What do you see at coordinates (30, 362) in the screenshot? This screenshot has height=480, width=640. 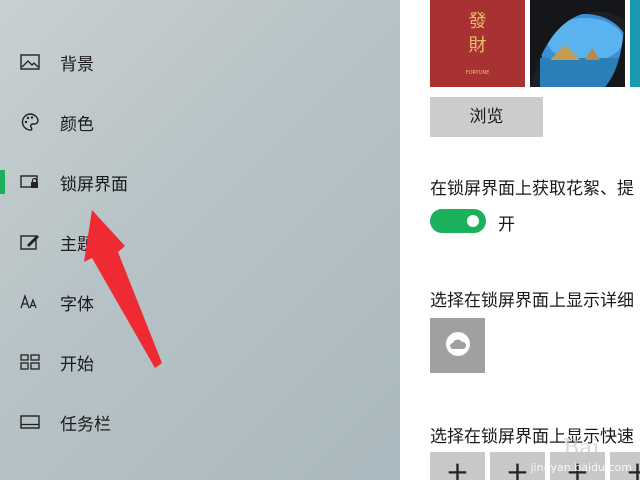 I see `start-icon` at bounding box center [30, 362].